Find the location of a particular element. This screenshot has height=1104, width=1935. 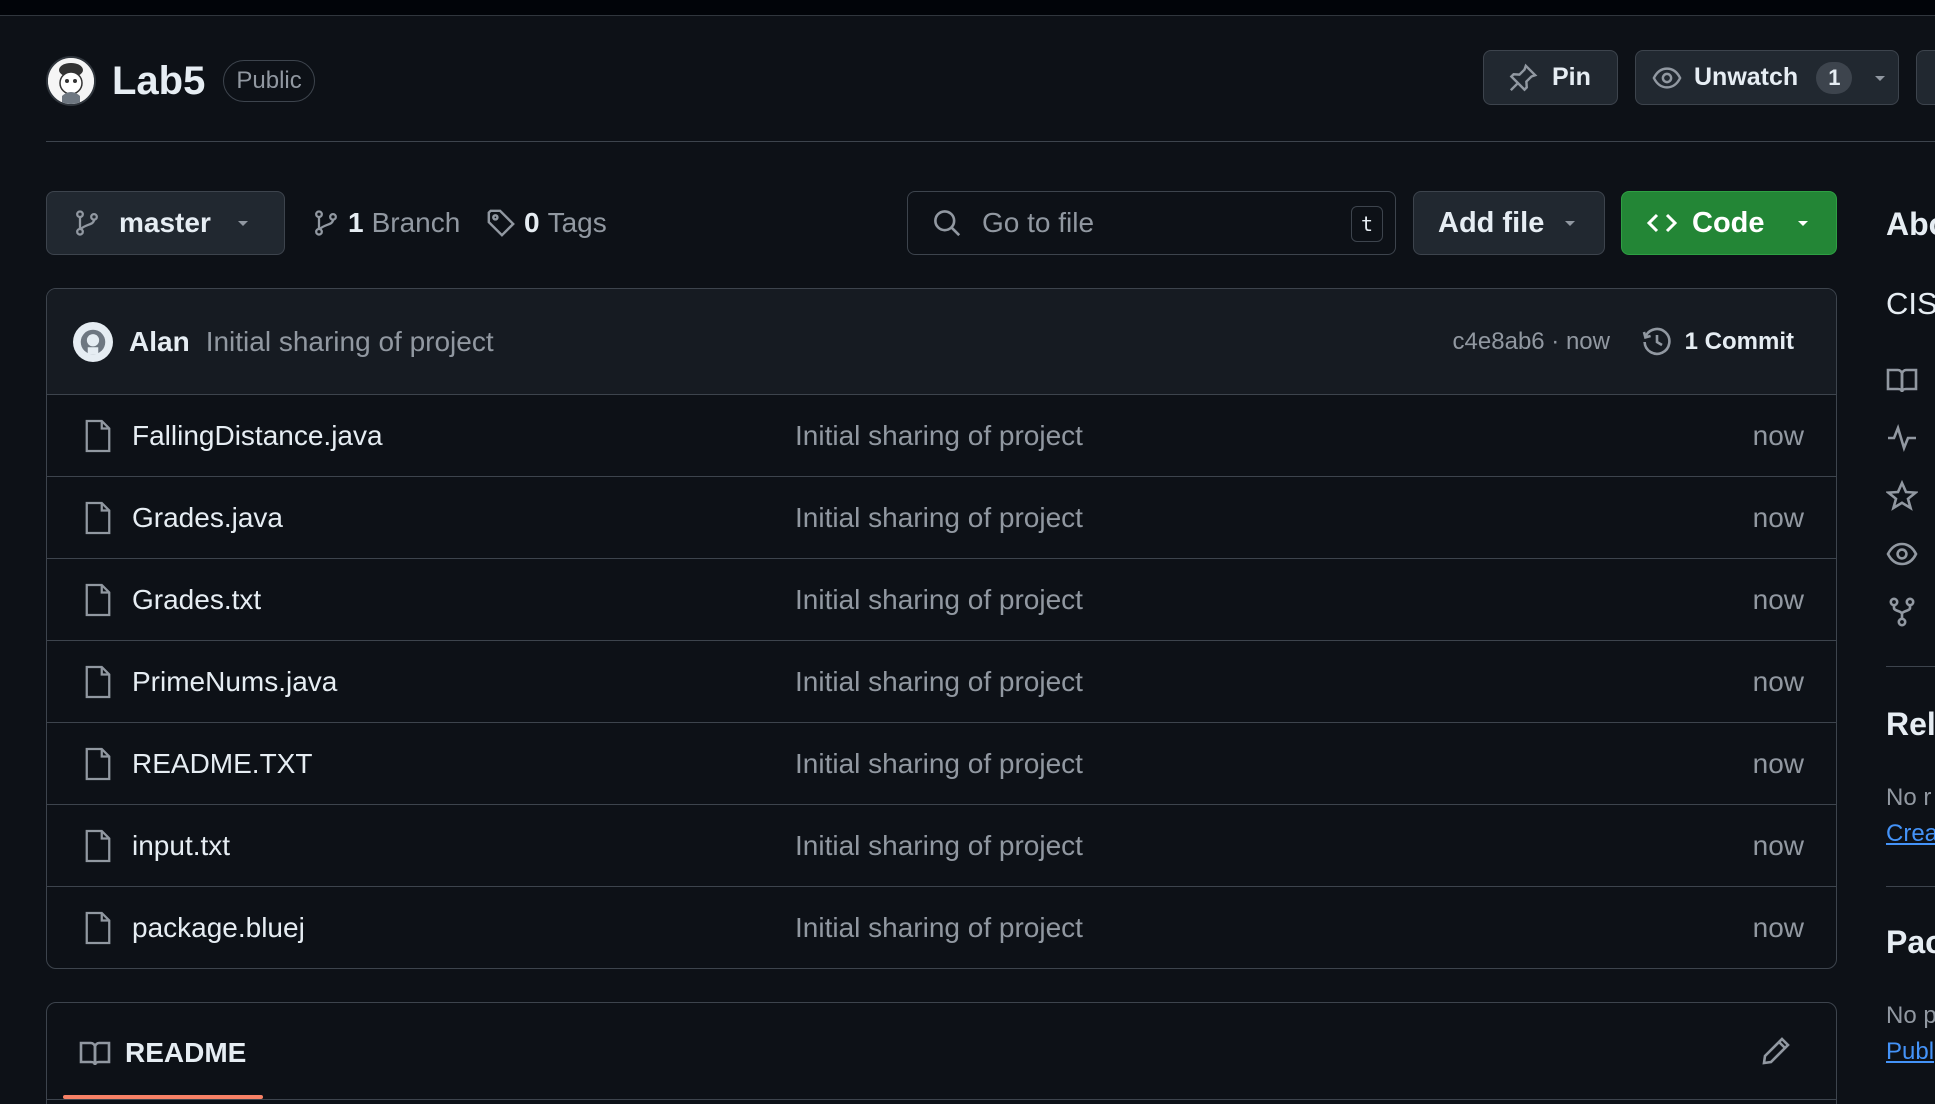

branch-count: 1 is located at coordinates (356, 222).